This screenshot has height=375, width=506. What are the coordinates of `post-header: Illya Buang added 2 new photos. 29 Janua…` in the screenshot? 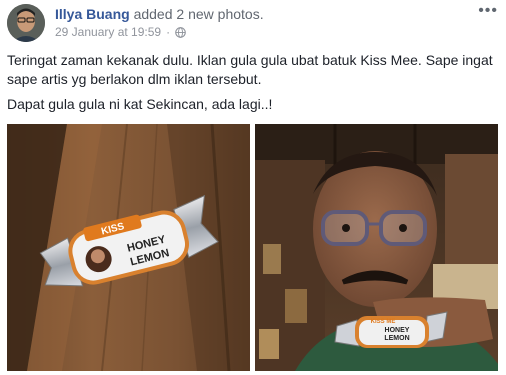 It's located at (253, 22).